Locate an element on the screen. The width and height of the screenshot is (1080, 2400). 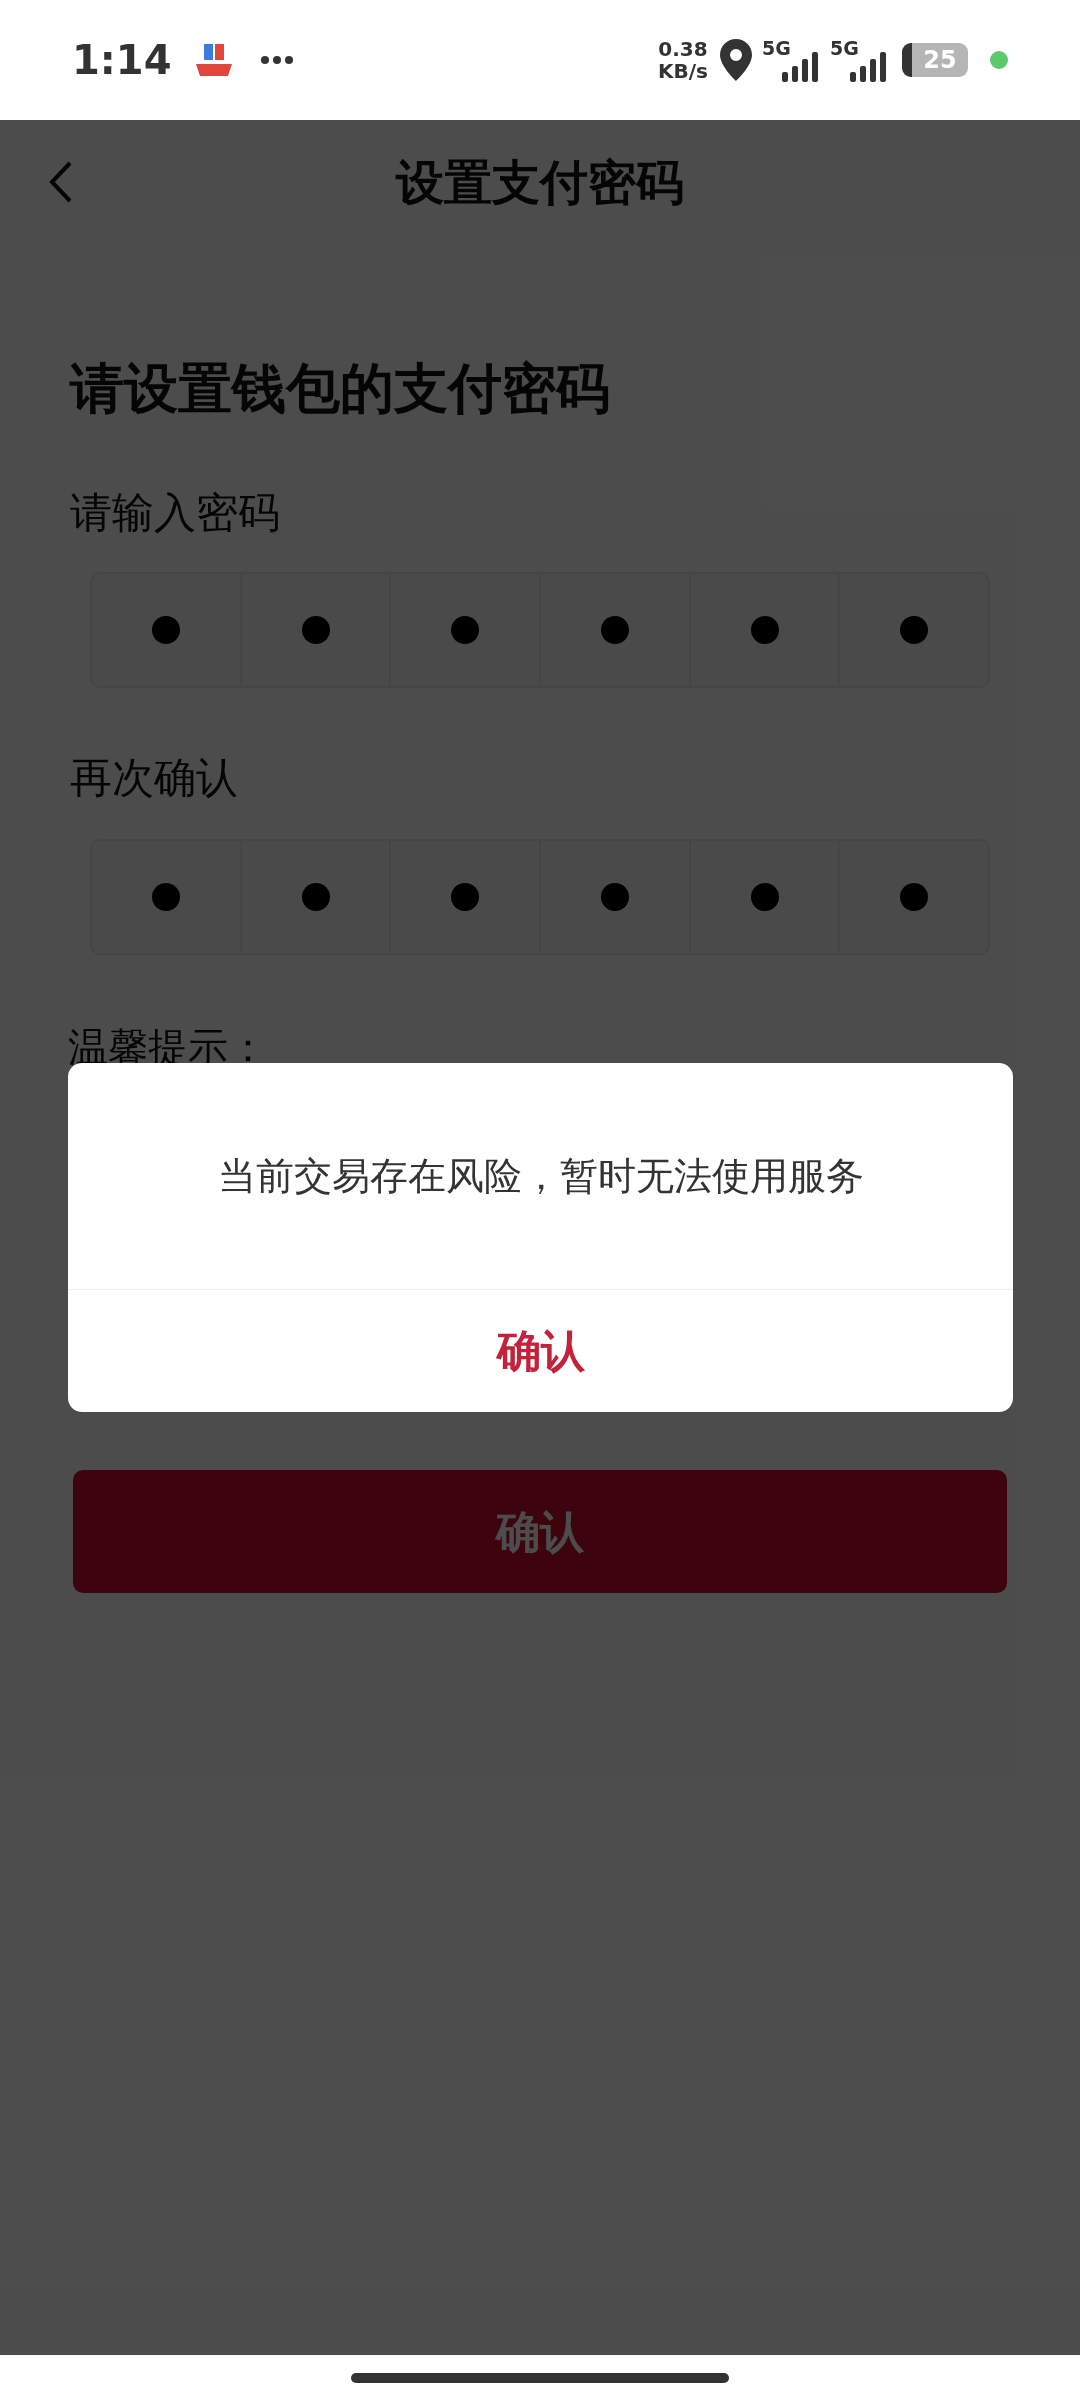
page-title: 设置支付密码 is located at coordinates (540, 182).